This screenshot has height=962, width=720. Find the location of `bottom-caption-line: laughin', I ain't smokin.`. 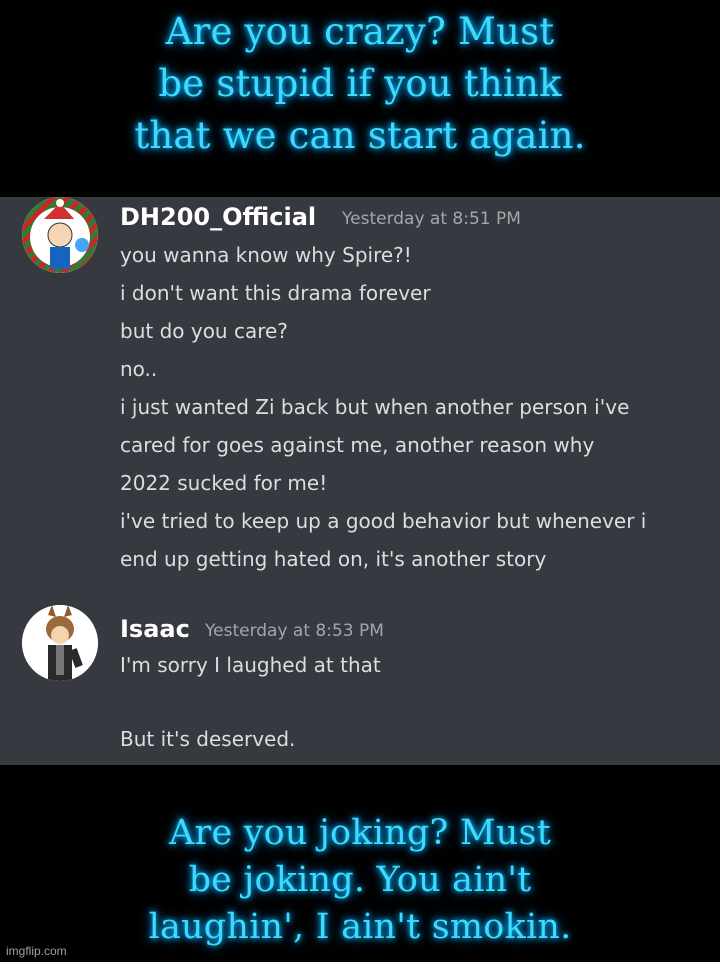

bottom-caption-line: laughin', I ain't smokin. is located at coordinates (360, 927).